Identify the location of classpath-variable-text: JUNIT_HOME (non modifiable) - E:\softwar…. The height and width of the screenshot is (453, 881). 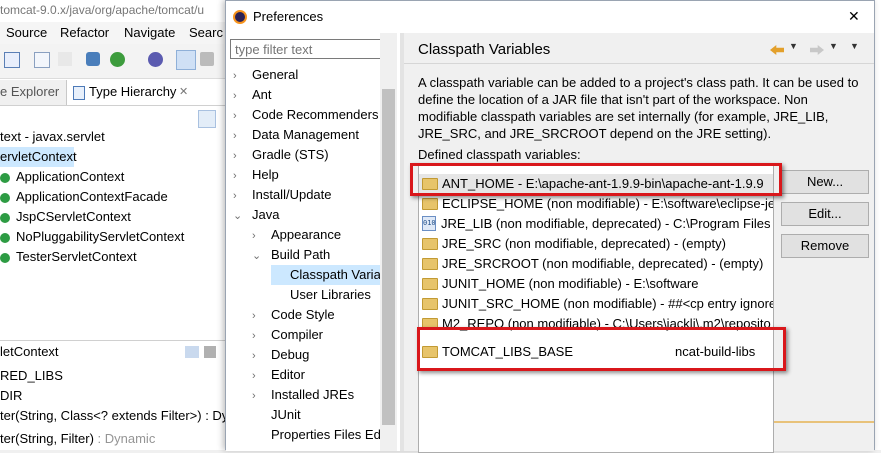
(570, 283).